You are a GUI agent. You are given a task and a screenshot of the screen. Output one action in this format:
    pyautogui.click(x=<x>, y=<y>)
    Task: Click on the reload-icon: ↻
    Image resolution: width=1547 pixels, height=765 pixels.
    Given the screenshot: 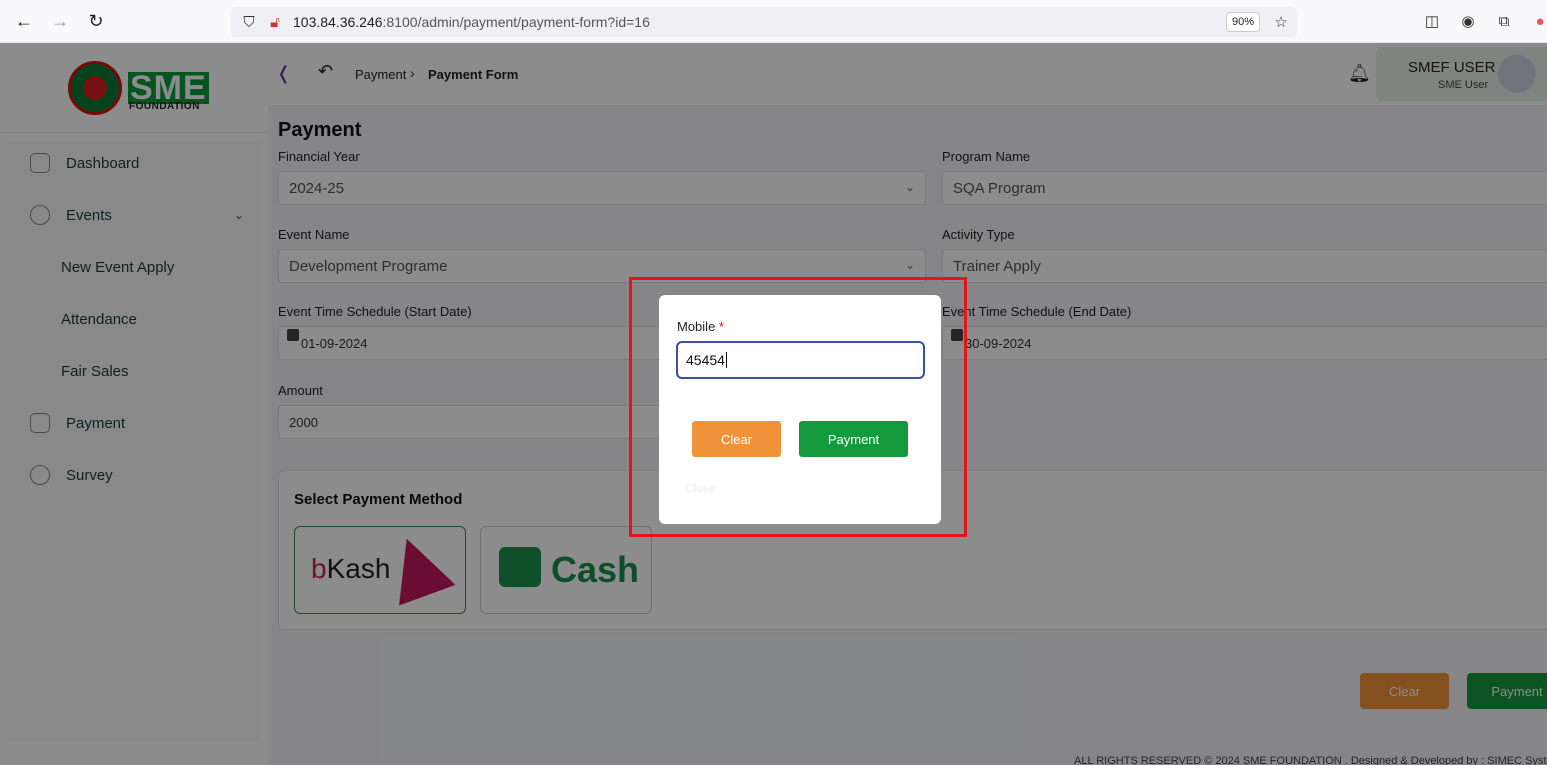 What is the action you would take?
    pyautogui.click(x=96, y=21)
    